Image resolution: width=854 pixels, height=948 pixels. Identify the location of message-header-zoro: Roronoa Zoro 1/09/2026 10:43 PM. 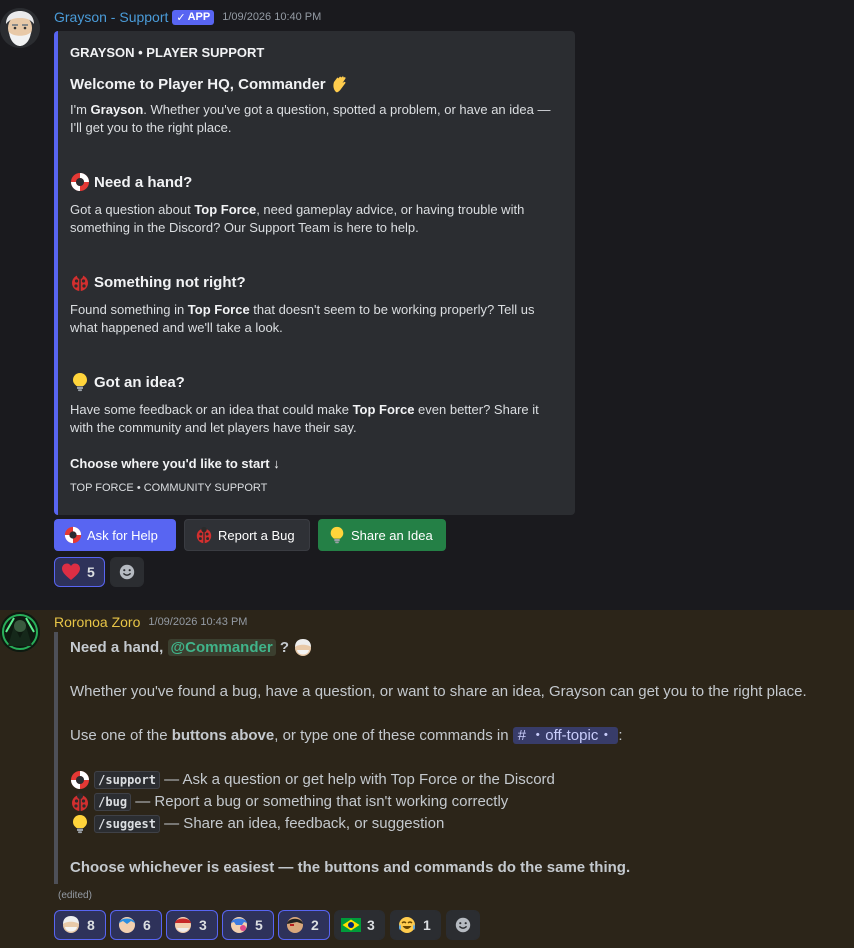
(150, 622).